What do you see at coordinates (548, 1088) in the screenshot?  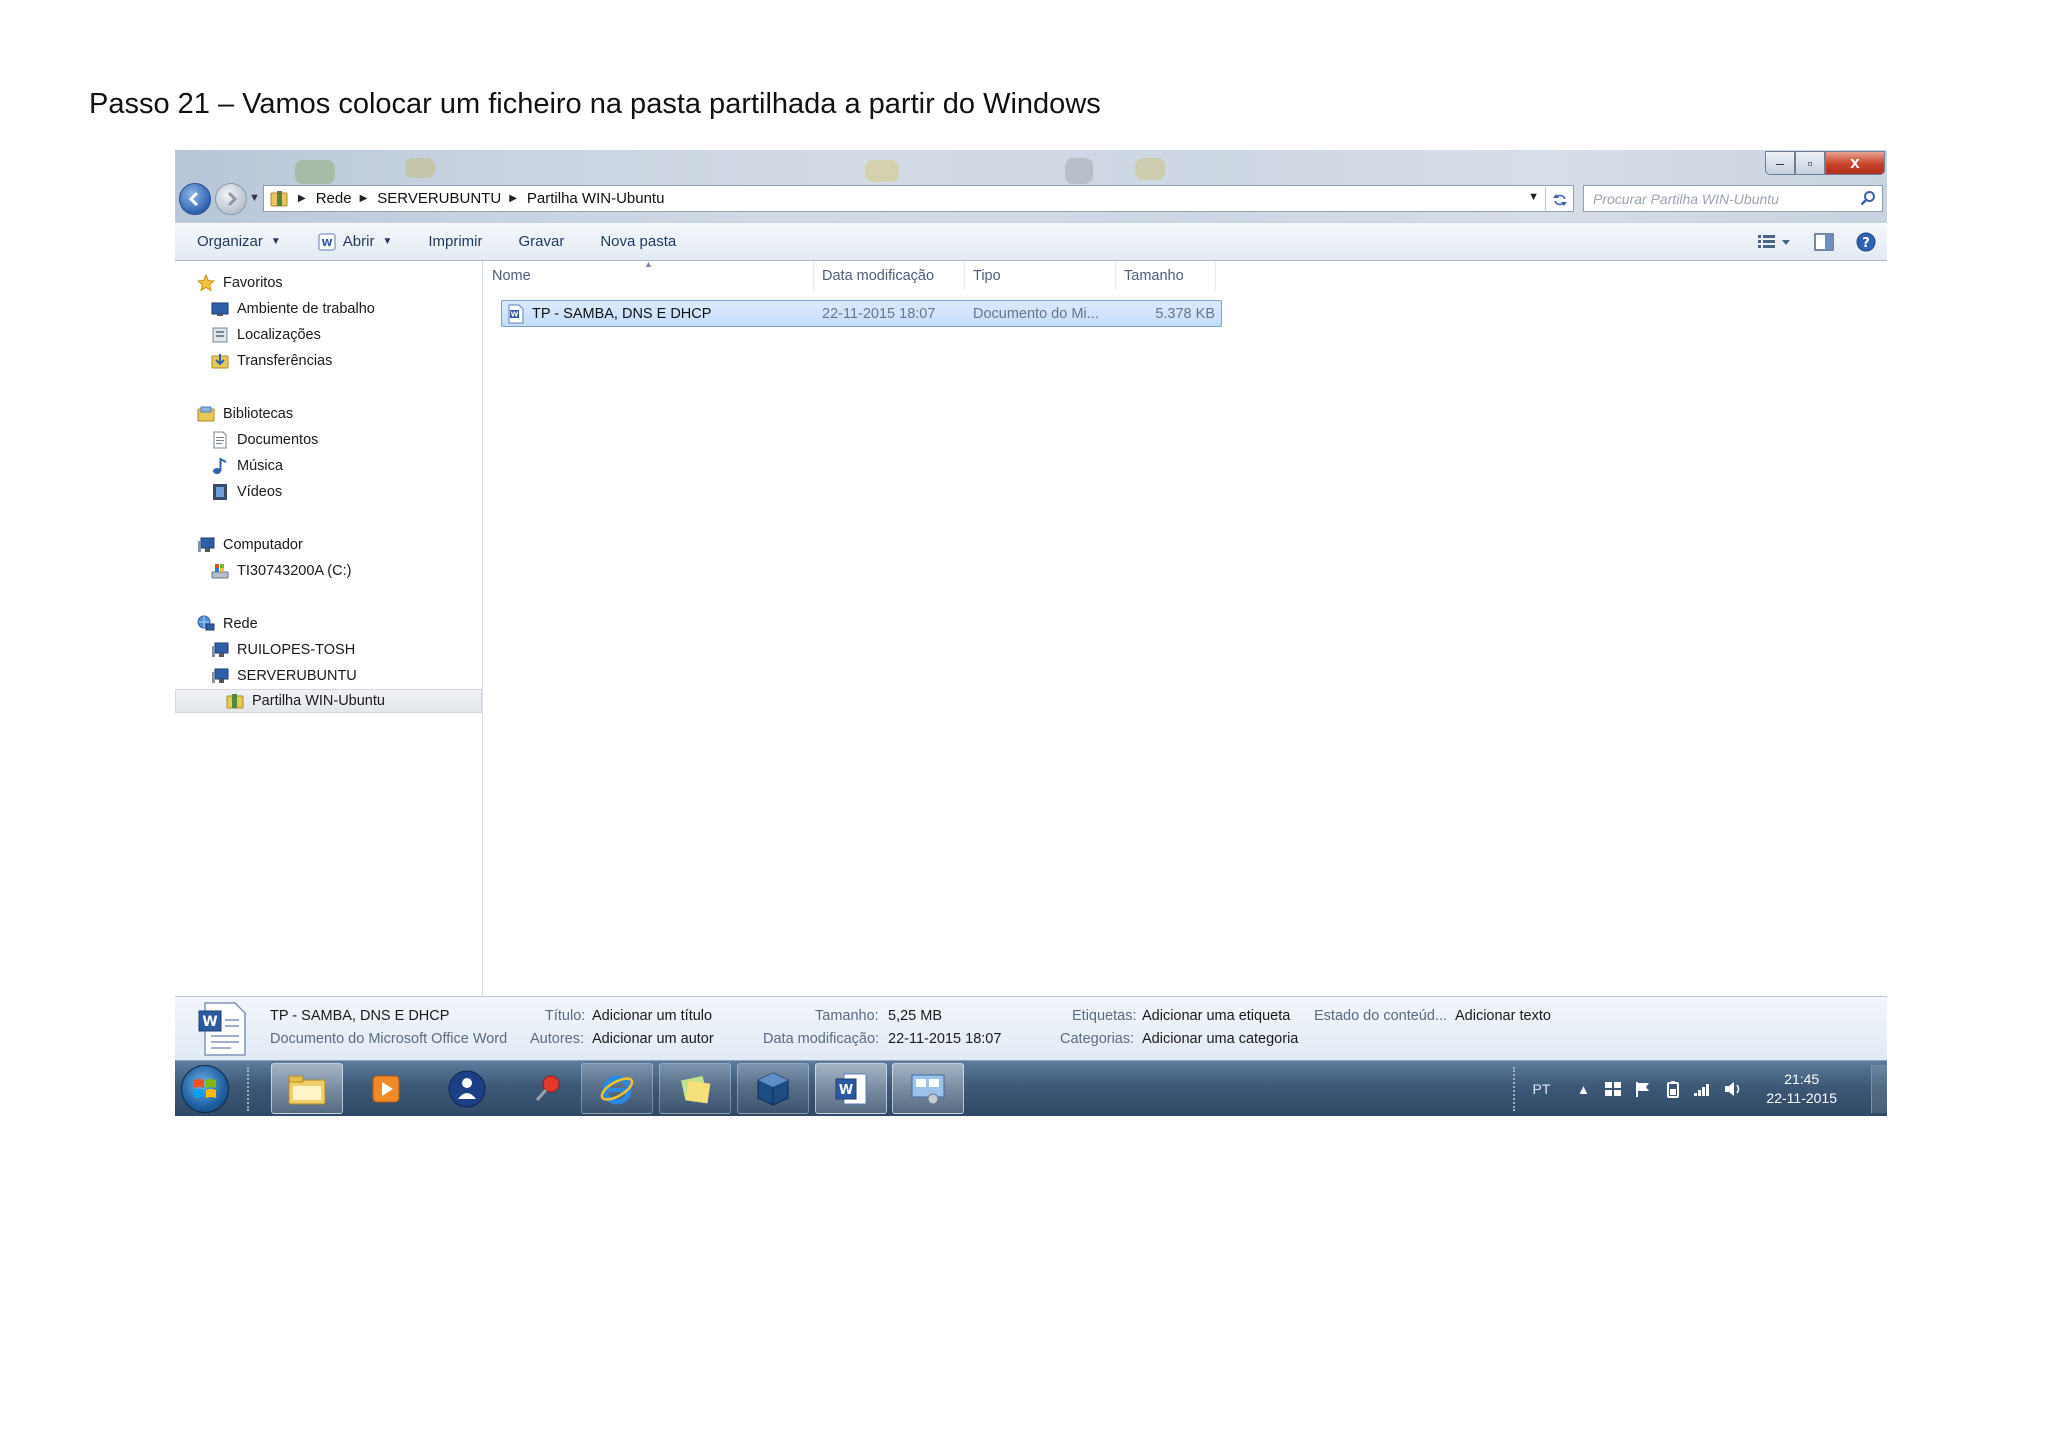 I see `taskbar-sticky-pin` at bounding box center [548, 1088].